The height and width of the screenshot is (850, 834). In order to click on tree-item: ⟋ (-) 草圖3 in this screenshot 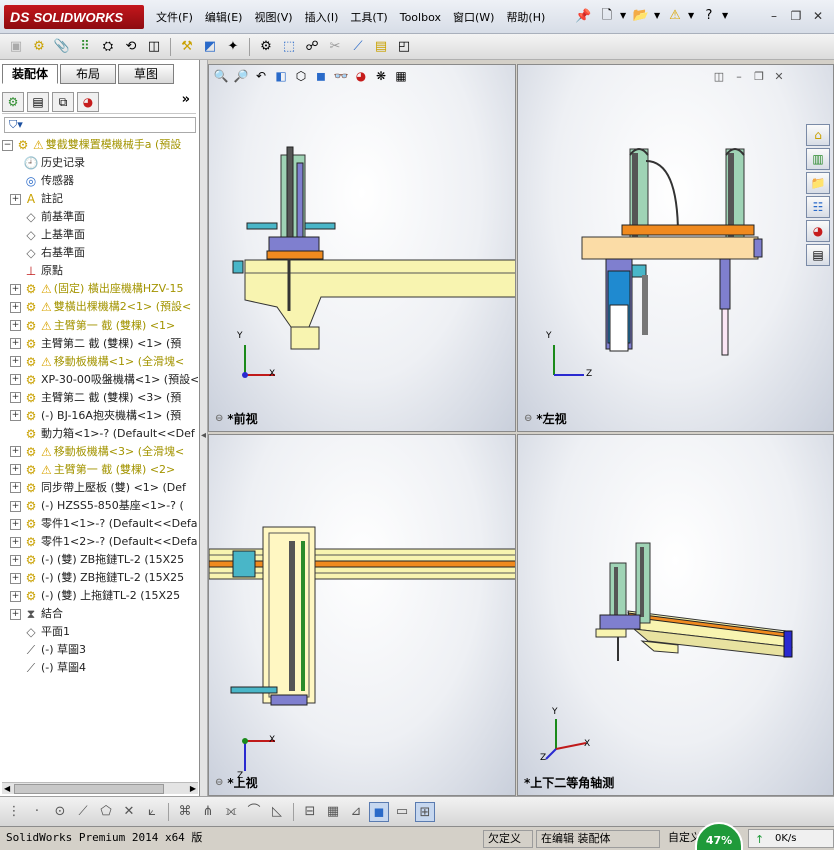, I will do `click(48, 650)`.